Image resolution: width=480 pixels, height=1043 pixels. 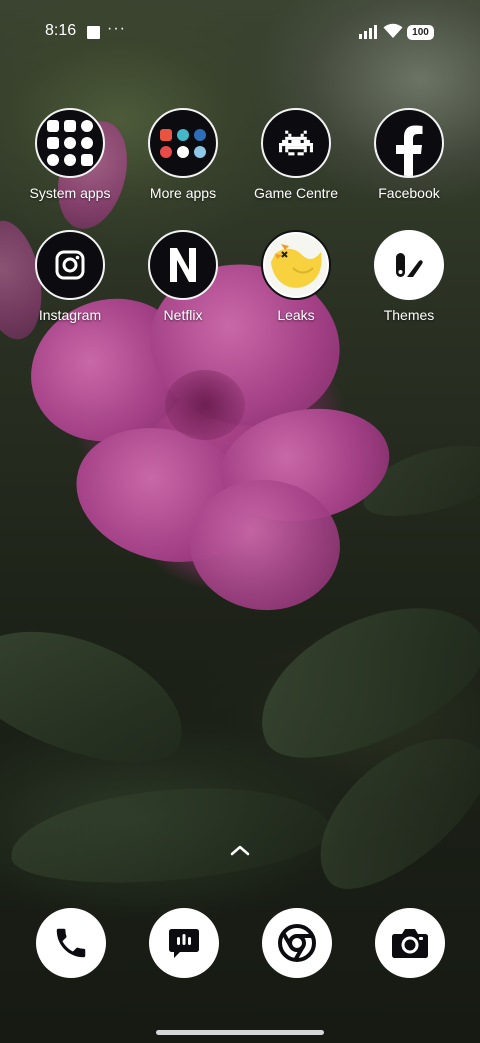 I want to click on signal-icon, so click(x=368, y=32).